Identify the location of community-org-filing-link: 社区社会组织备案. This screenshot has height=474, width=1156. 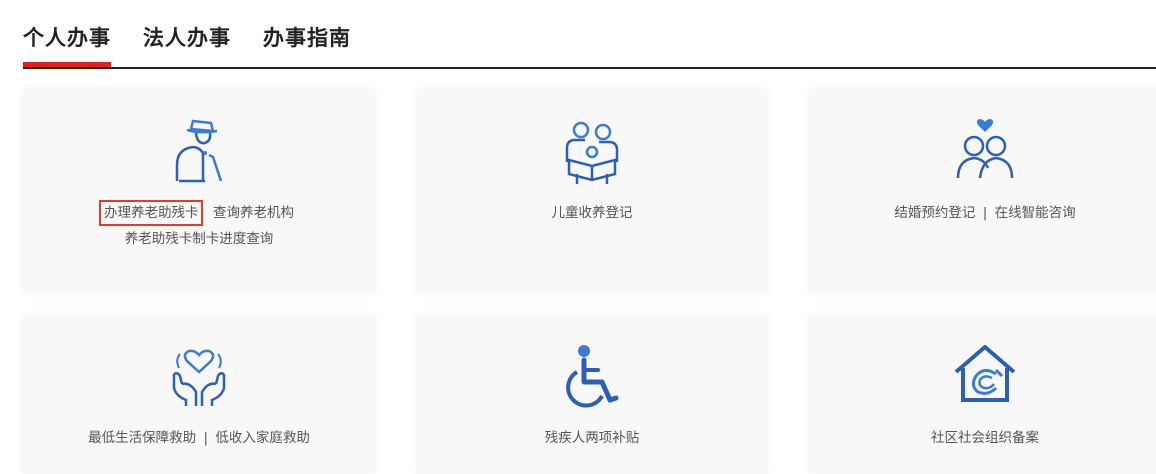
(985, 438).